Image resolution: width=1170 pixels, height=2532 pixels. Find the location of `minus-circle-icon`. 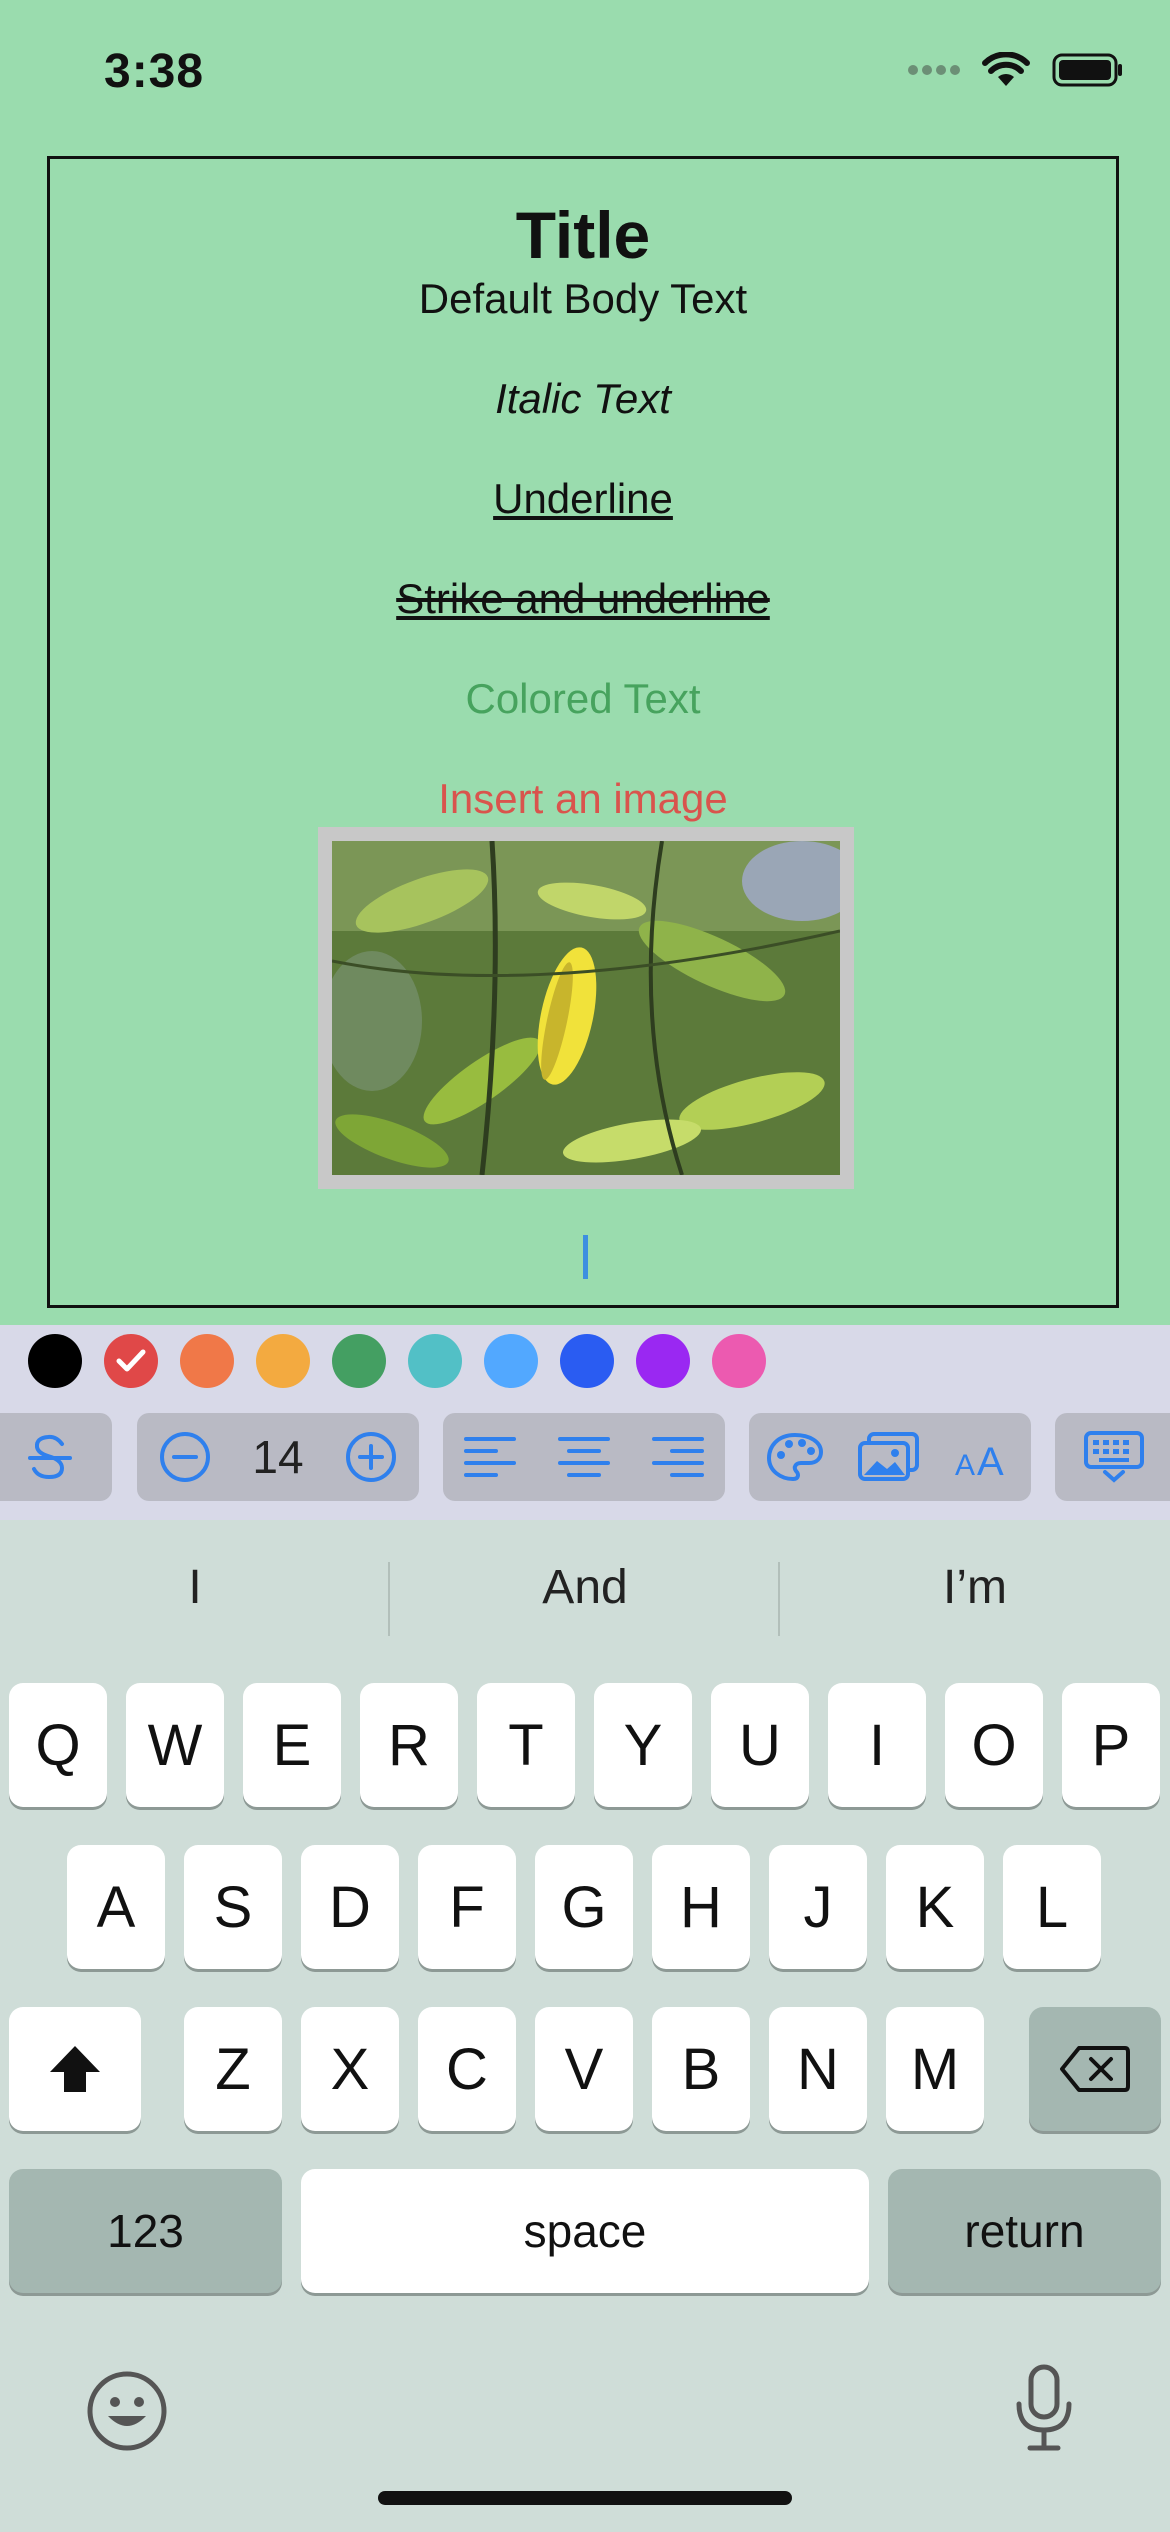

minus-circle-icon is located at coordinates (184, 1457).